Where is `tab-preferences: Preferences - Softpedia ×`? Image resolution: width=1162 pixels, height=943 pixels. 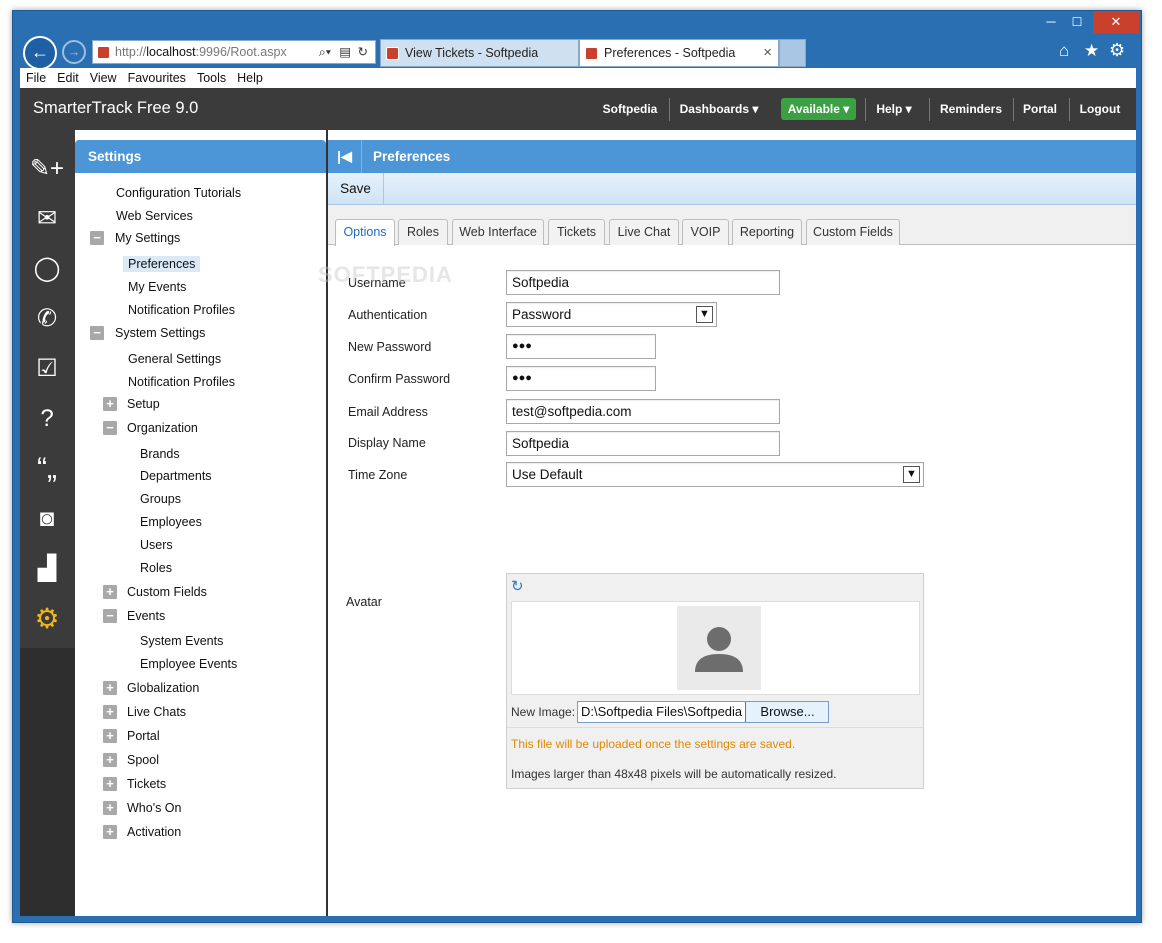
tab-preferences: Preferences - Softpedia × is located at coordinates (679, 53).